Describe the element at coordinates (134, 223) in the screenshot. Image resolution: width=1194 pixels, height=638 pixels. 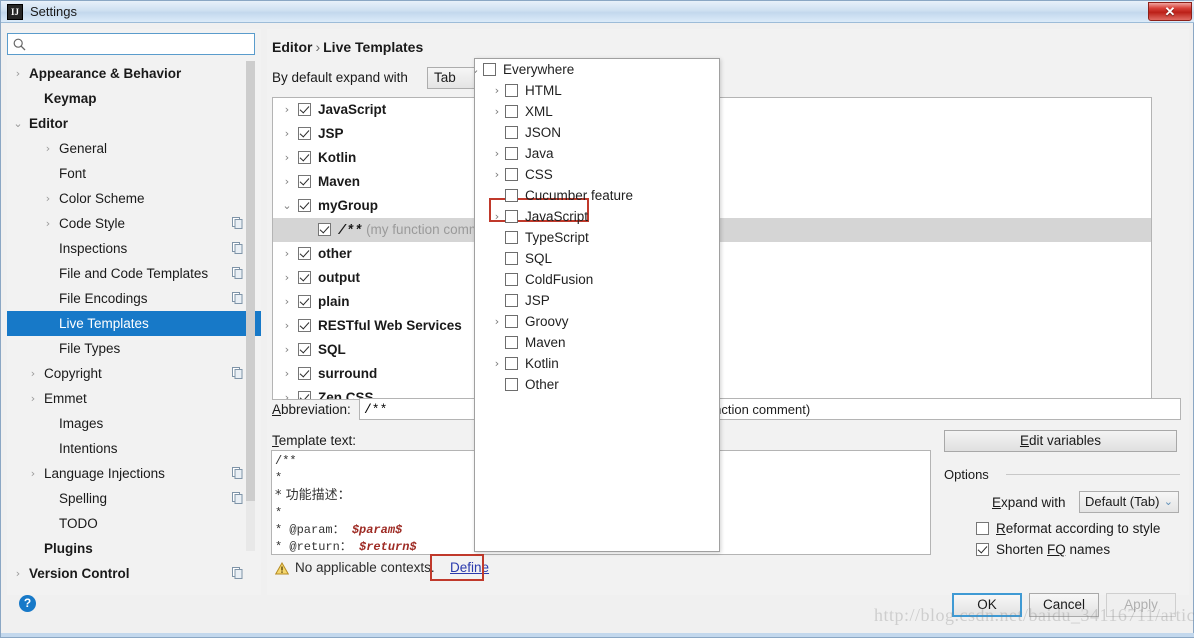
I see `sidebar-item-code-style: › Code Style` at that location.